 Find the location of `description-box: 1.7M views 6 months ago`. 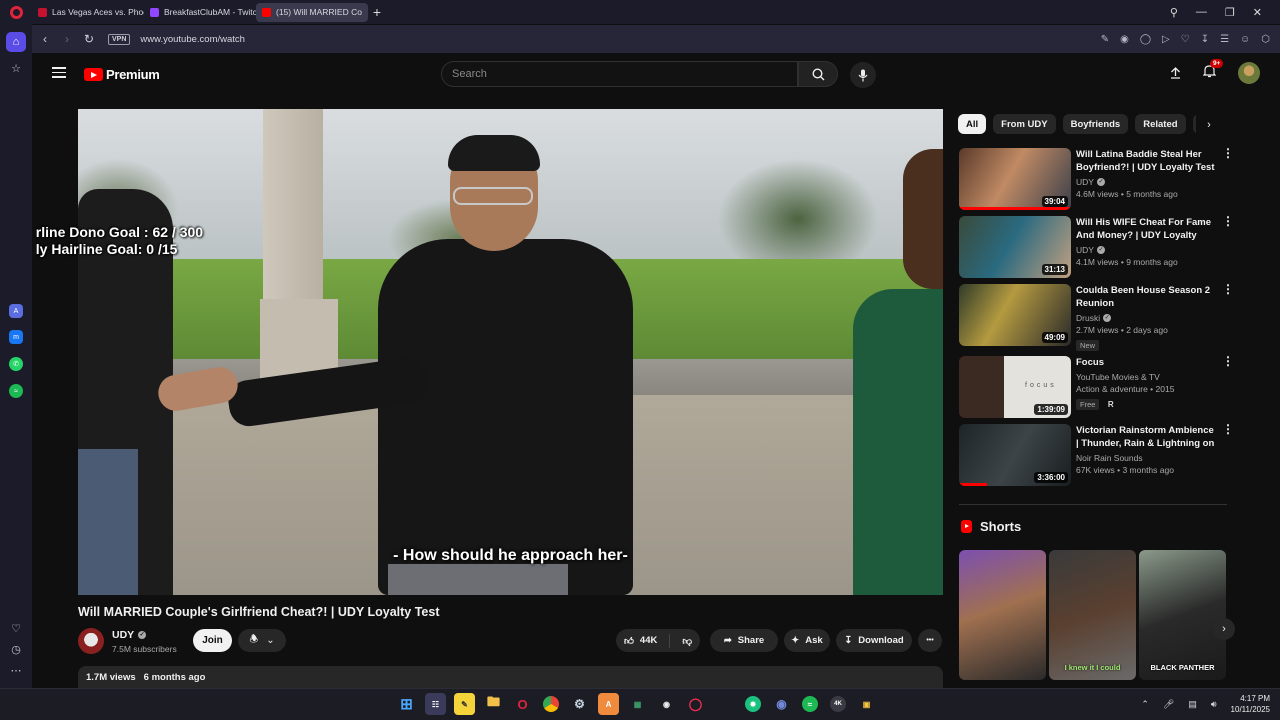

description-box: 1.7M views 6 months ago is located at coordinates (510, 677).